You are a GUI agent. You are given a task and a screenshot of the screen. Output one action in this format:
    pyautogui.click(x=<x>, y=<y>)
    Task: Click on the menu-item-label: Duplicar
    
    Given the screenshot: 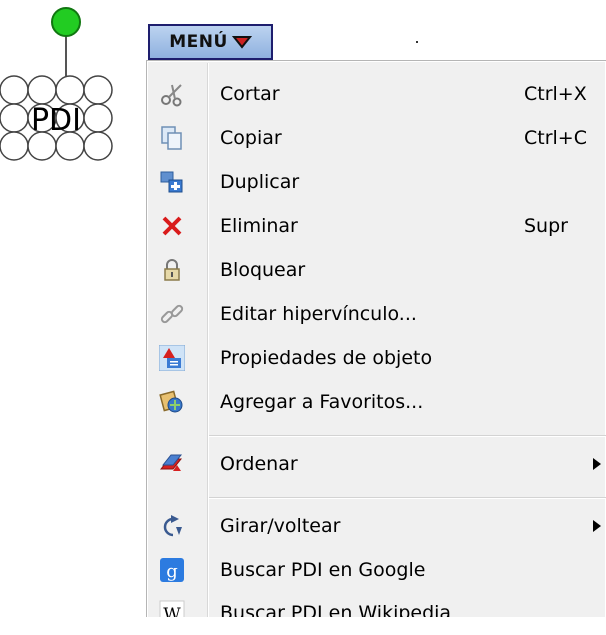 What is the action you would take?
    pyautogui.click(x=260, y=182)
    